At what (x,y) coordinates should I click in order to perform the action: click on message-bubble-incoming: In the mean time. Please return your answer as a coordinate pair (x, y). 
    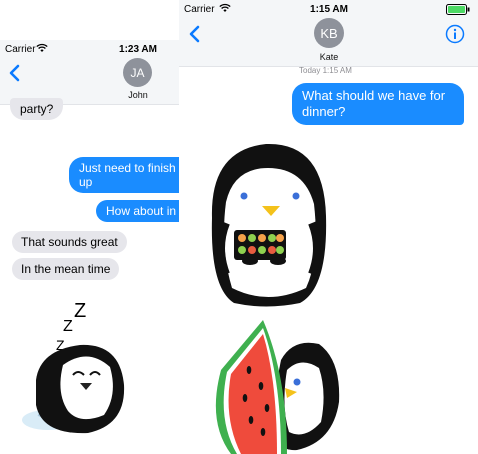
    Looking at the image, I should click on (66, 269).